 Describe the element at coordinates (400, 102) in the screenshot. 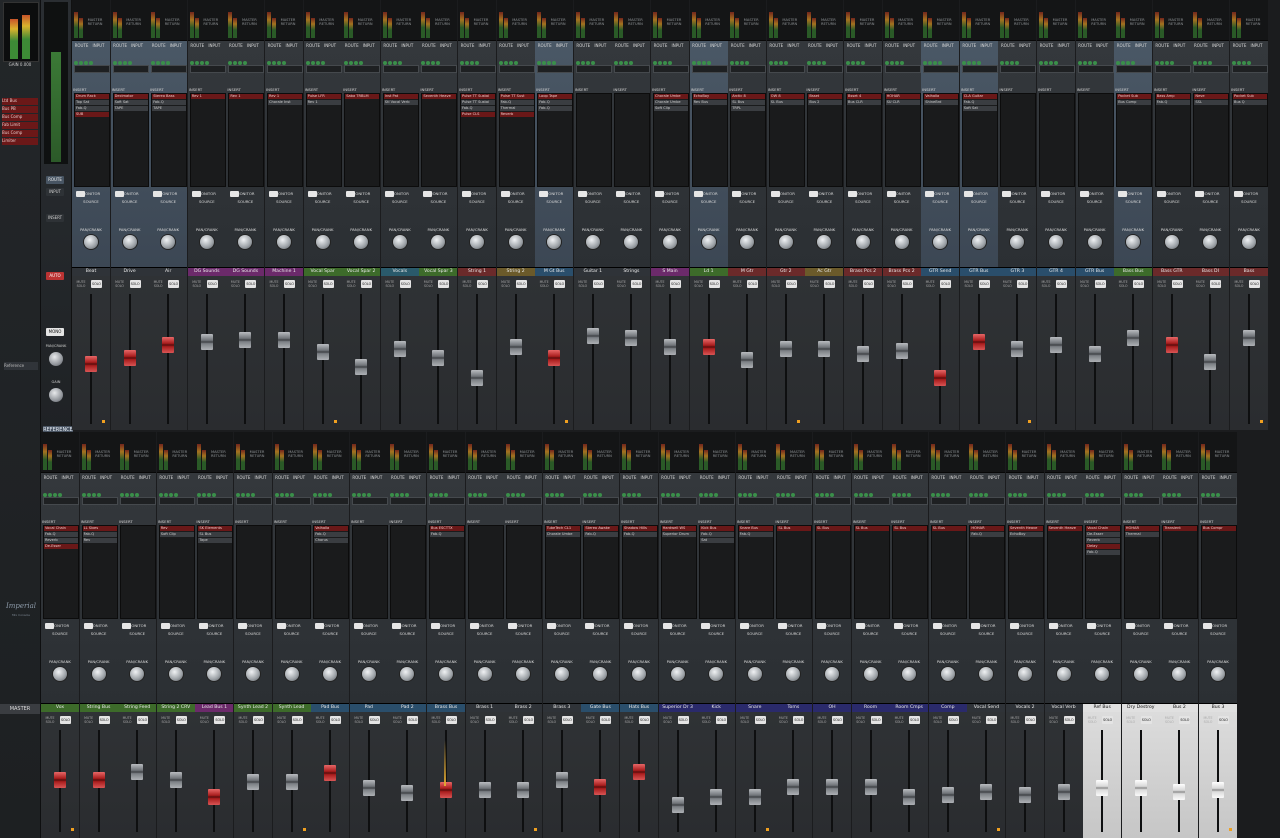

I see `insert-slot: Stl Vocal Verb` at that location.